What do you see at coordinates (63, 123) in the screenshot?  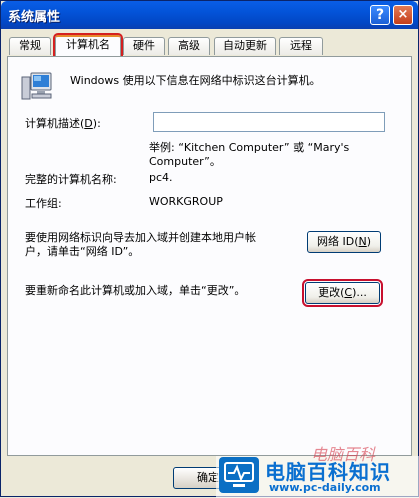 I see `computer-description-label: 计算机描述(D):` at bounding box center [63, 123].